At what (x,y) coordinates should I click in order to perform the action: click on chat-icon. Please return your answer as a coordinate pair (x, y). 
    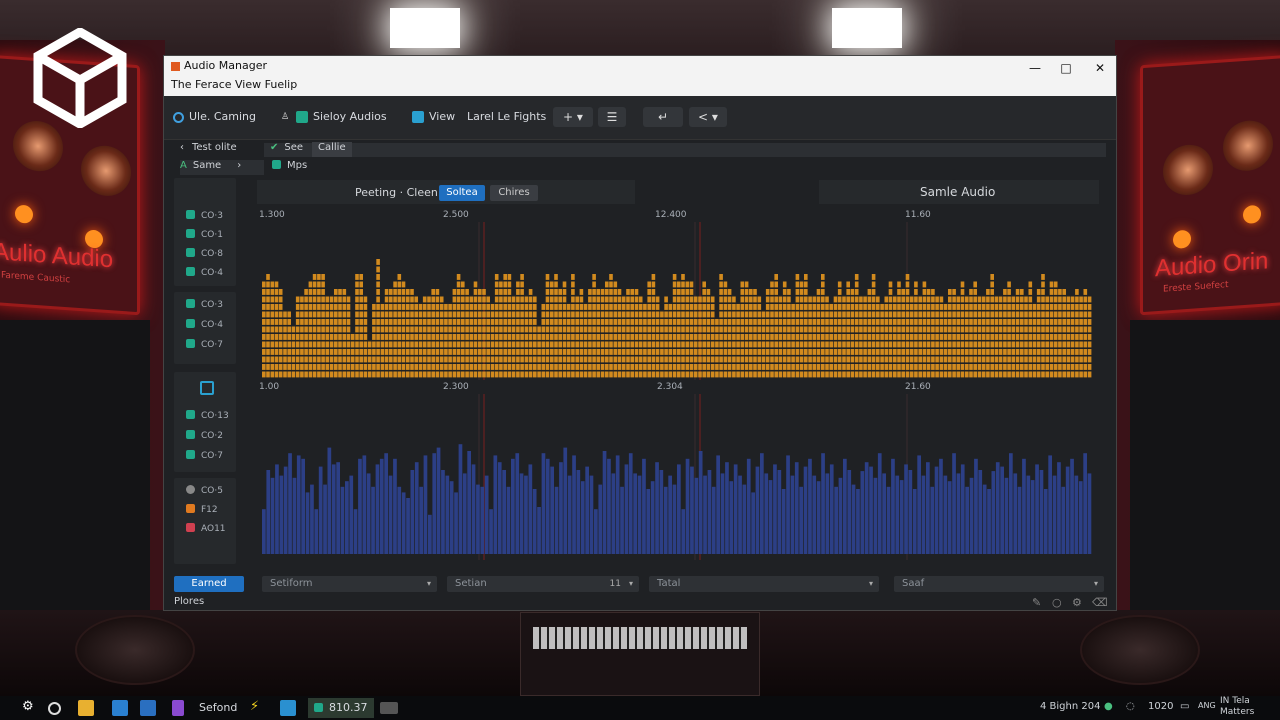
    Looking at the image, I should click on (389, 708).